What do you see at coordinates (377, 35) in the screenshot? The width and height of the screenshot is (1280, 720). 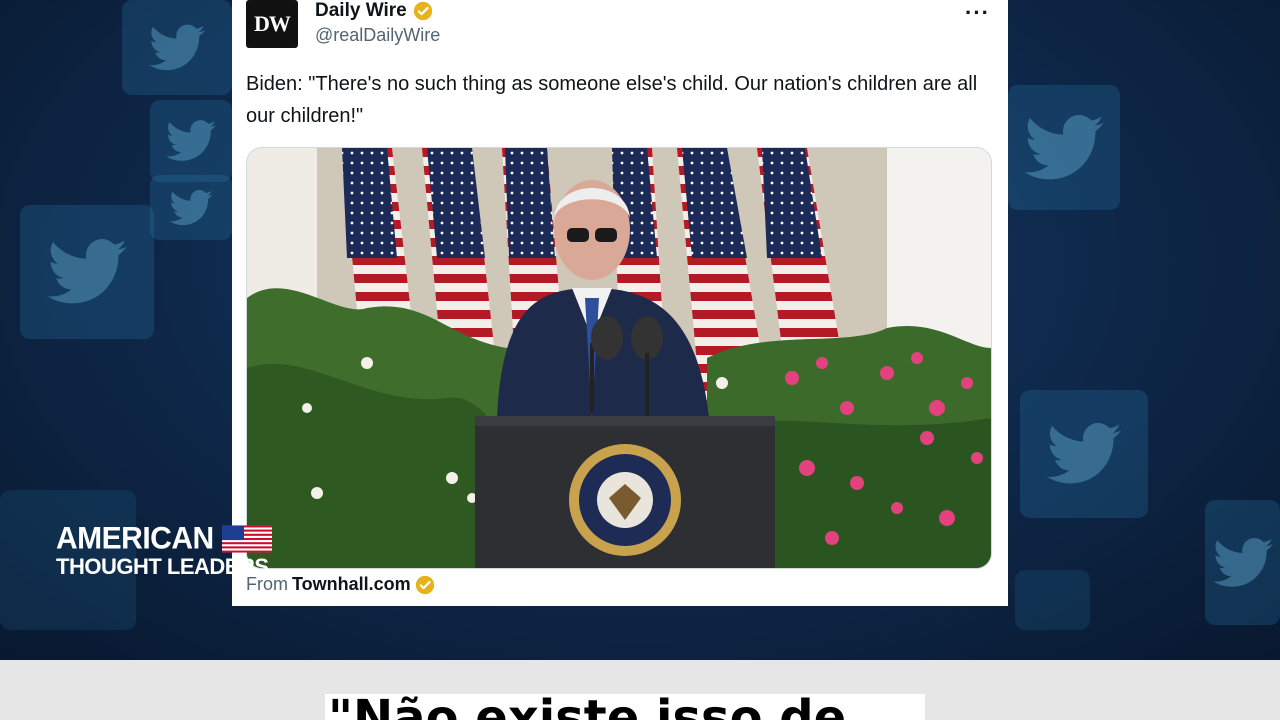 I see `author-handle: @realDailyWire` at bounding box center [377, 35].